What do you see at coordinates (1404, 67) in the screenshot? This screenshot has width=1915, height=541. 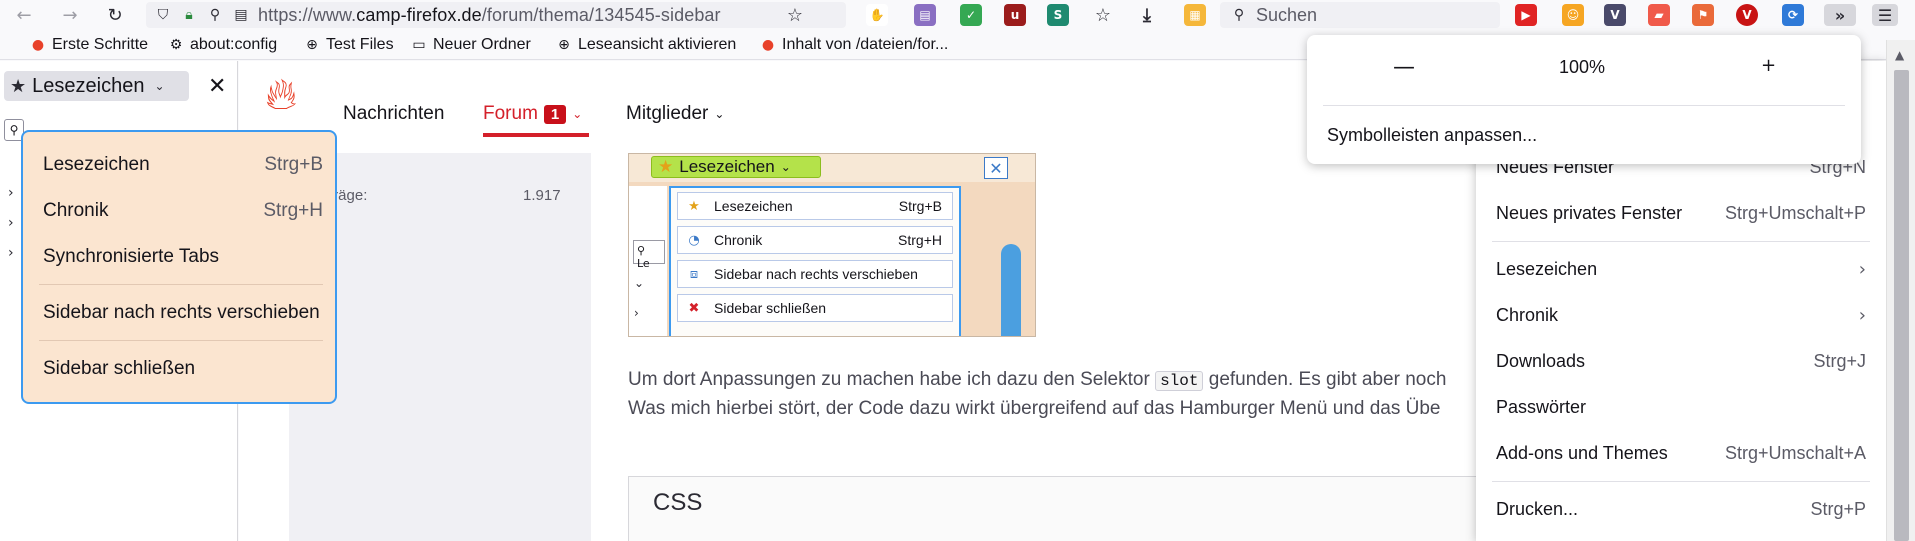 I see `zoom-out-button: —` at bounding box center [1404, 67].